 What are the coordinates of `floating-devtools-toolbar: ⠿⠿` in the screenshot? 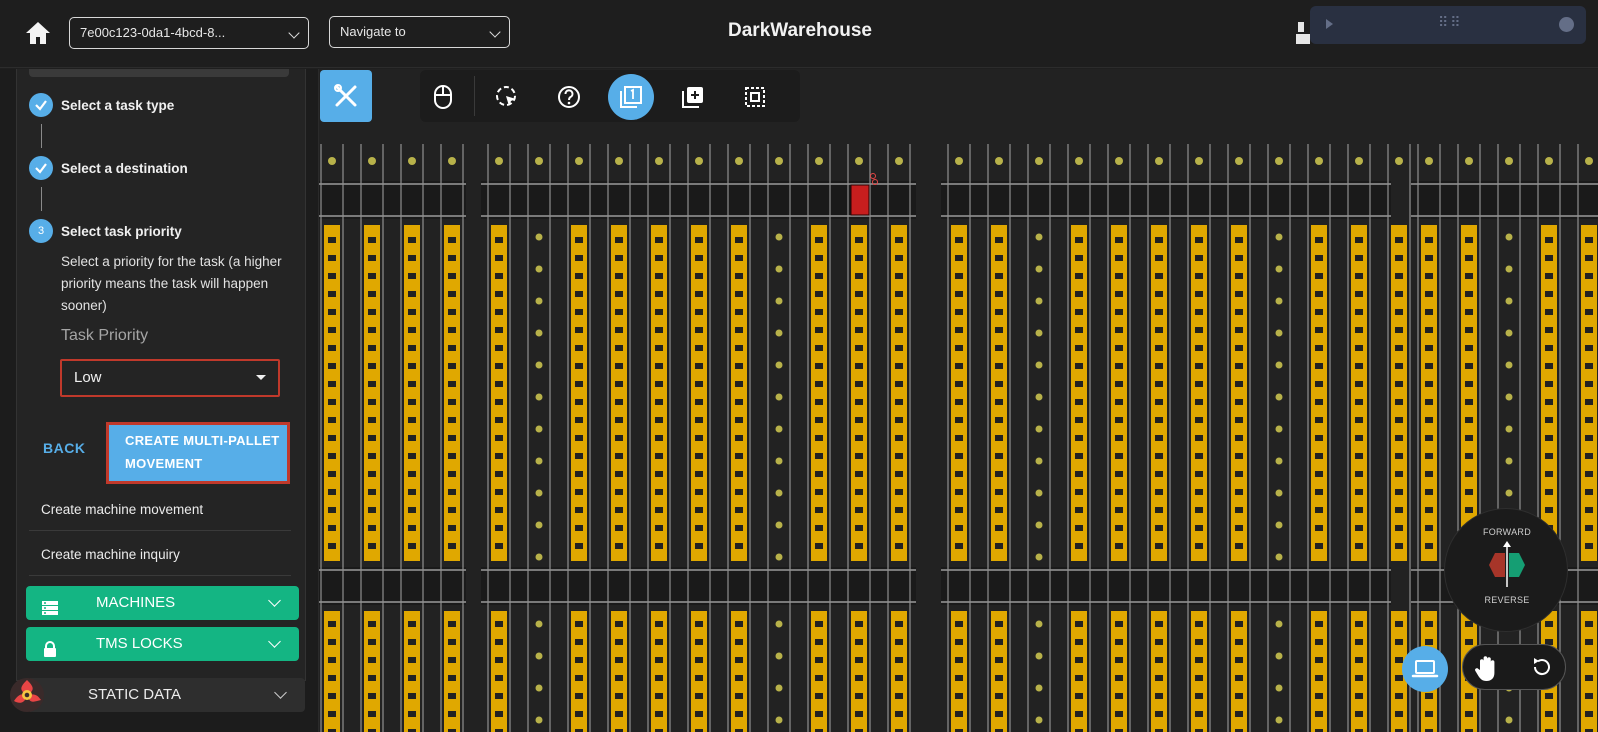 It's located at (1448, 25).